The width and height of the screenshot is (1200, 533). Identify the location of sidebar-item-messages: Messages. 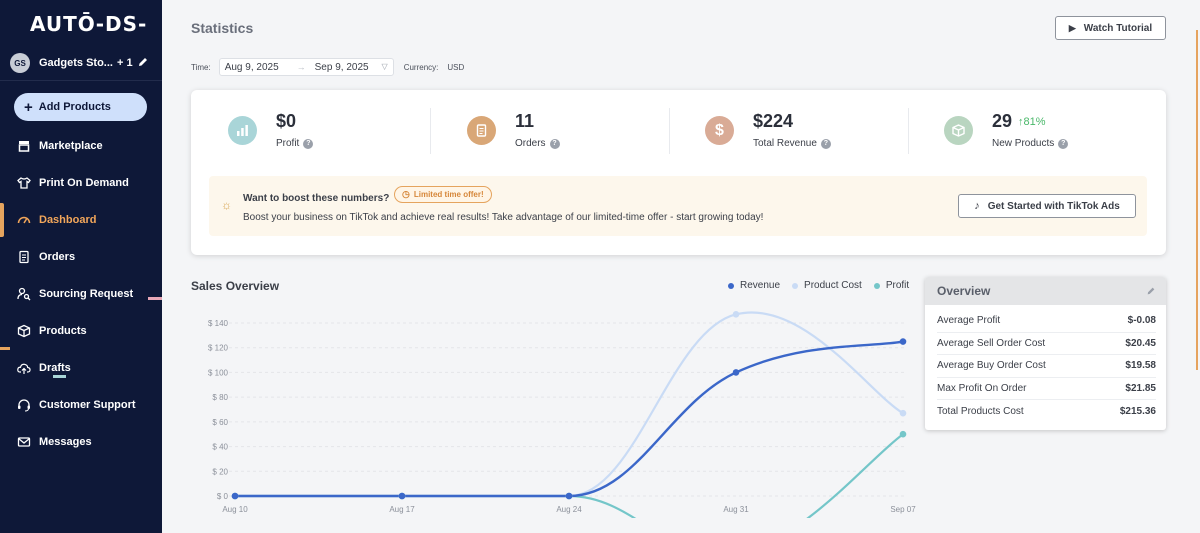
(81, 442).